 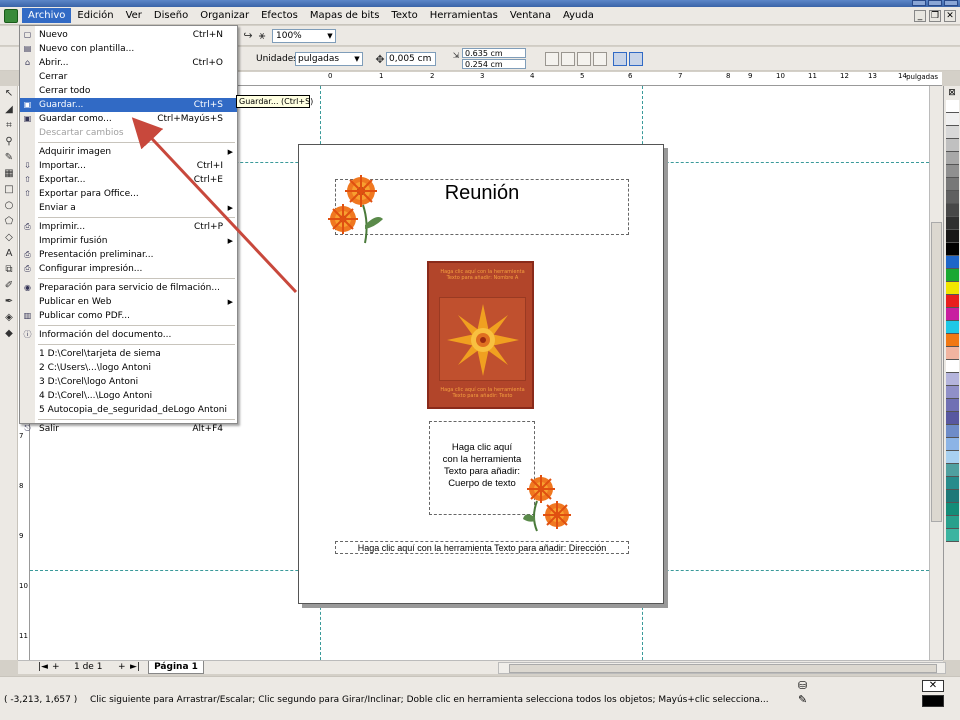 I want to click on freehand-tool-icon: ✎, so click(x=9, y=158).